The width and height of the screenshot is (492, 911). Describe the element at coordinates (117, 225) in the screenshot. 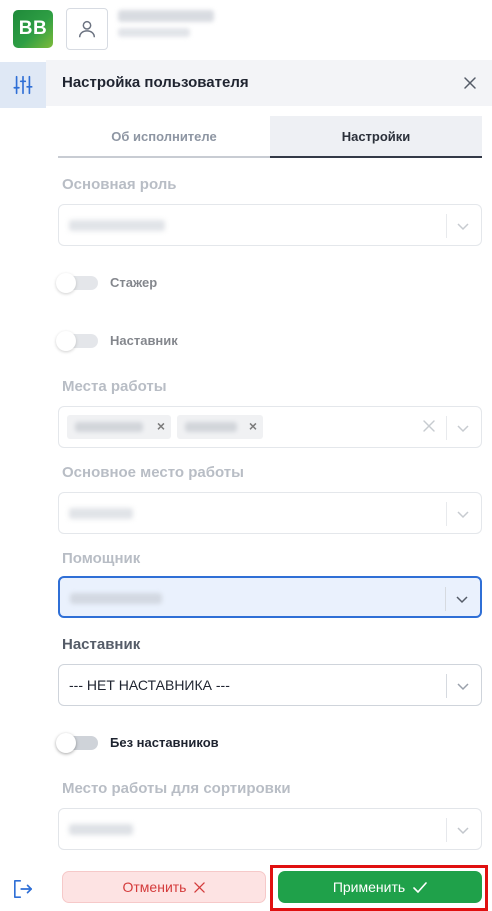

I see `main-role-value-redacted` at that location.